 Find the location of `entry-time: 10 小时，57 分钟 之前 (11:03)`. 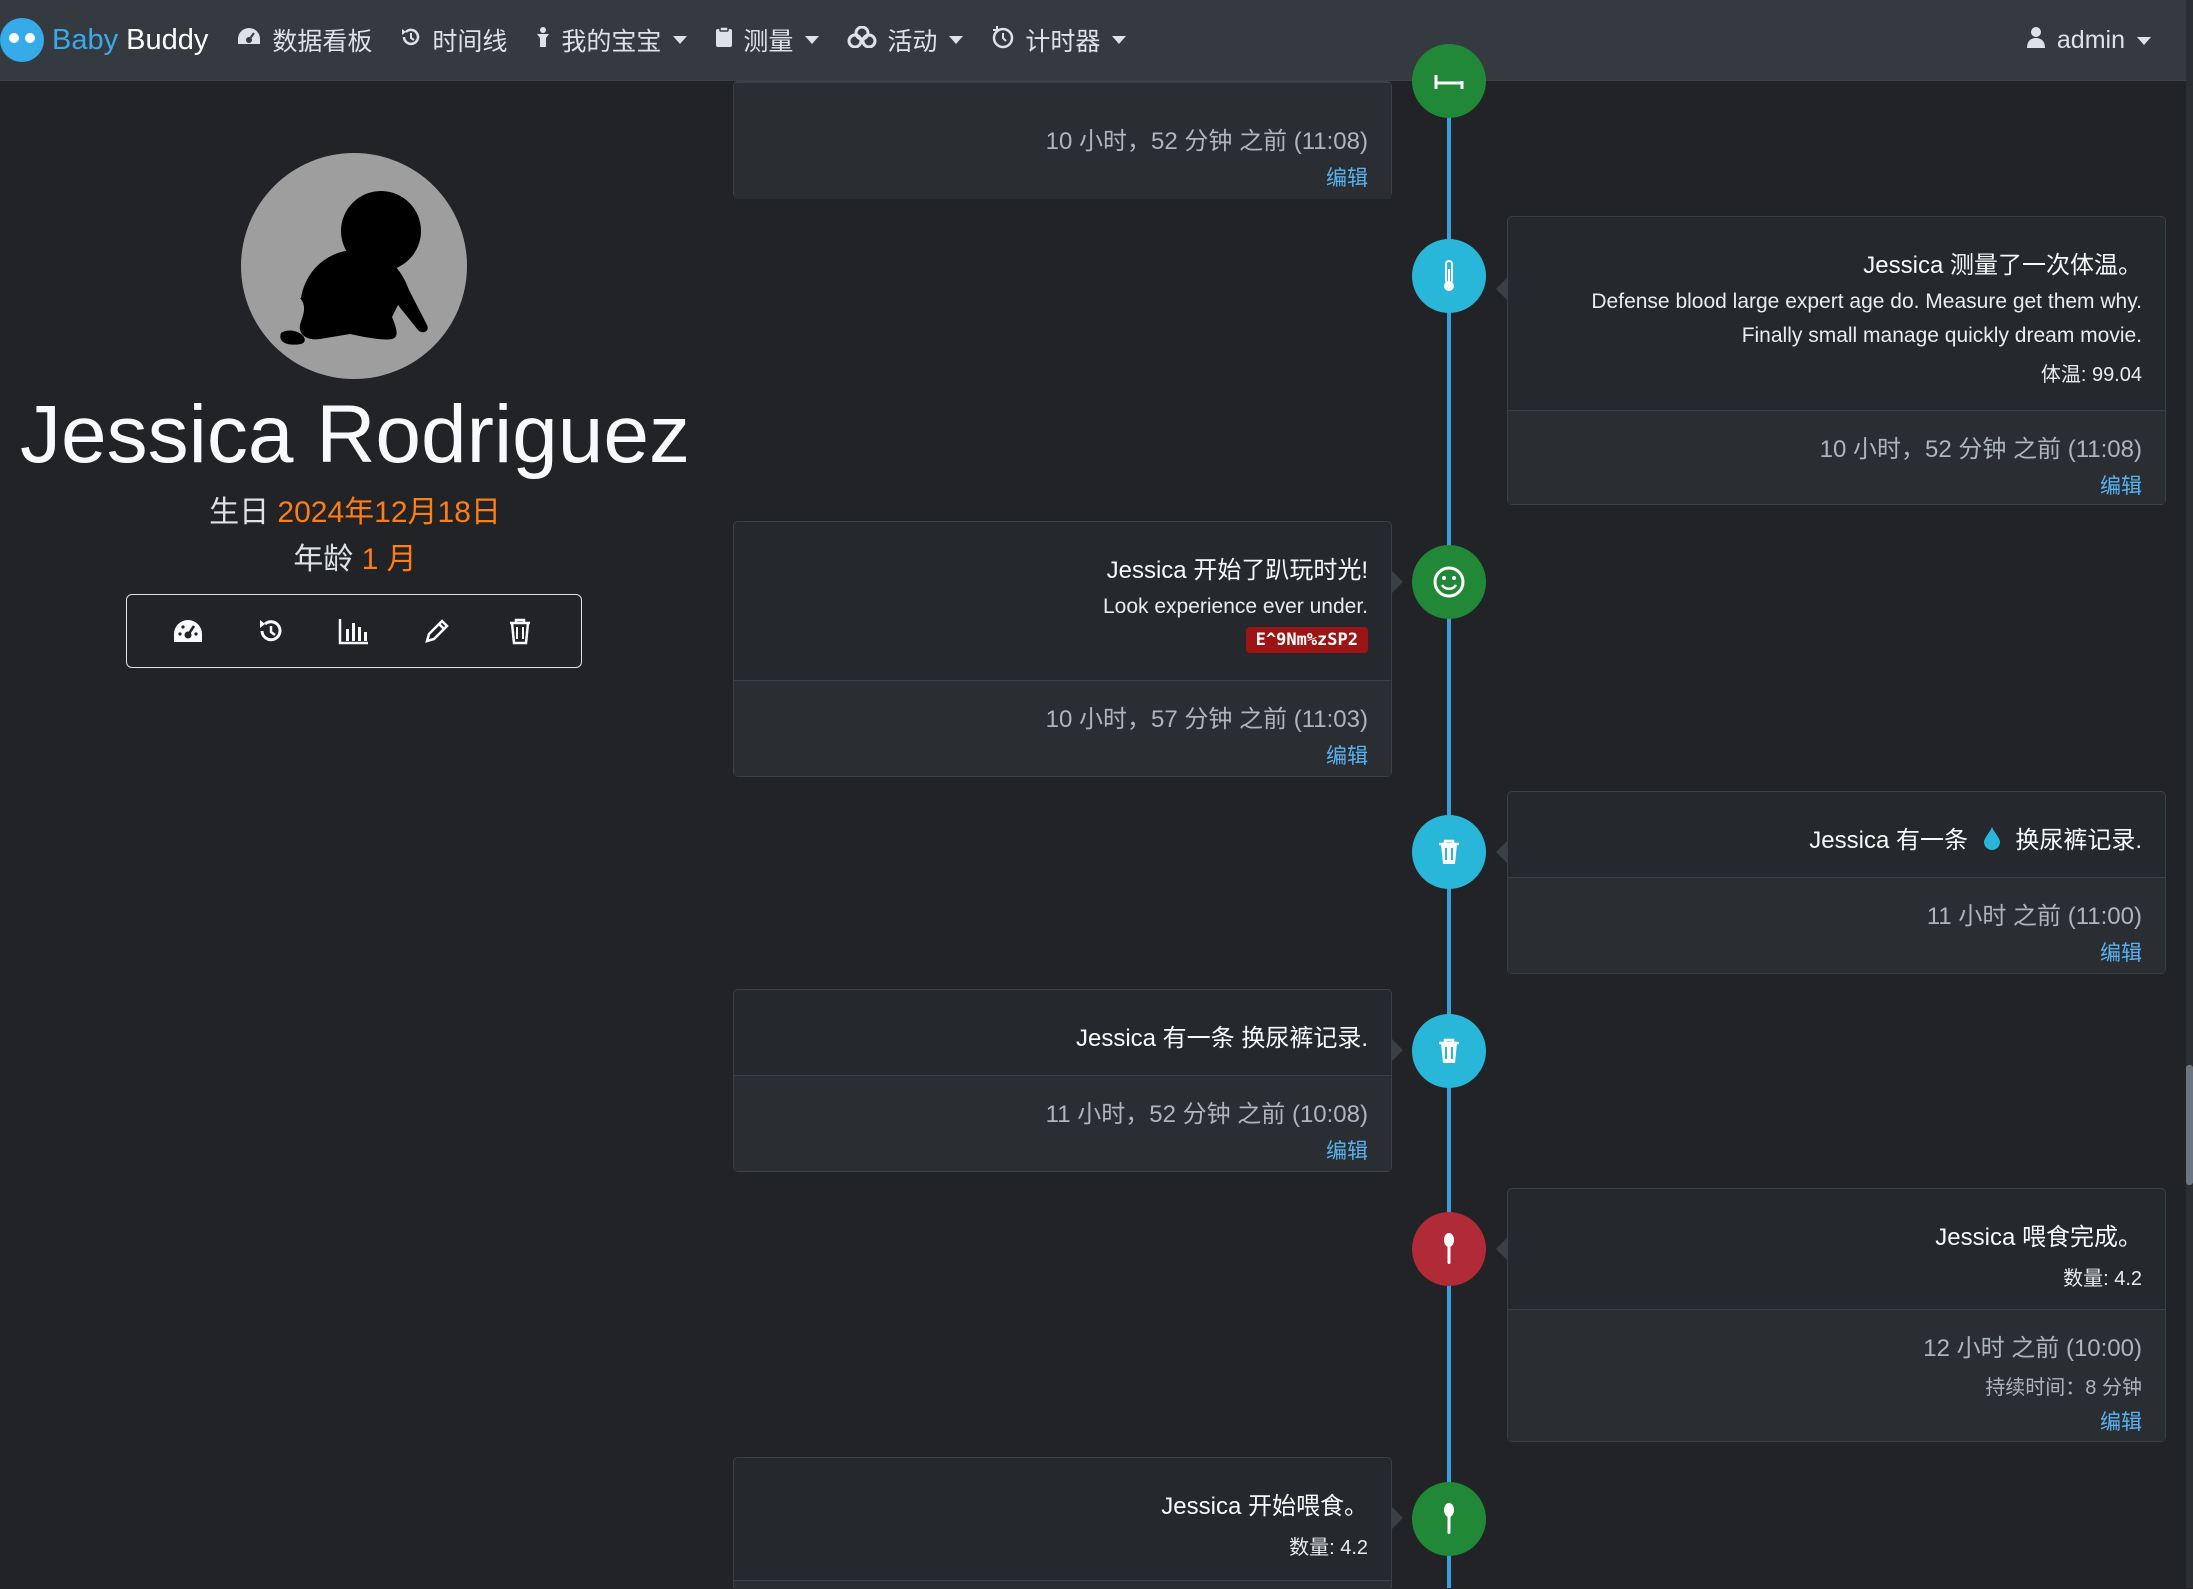

entry-time: 10 小时，57 分钟 之前 (11:03) is located at coordinates (1206, 719).